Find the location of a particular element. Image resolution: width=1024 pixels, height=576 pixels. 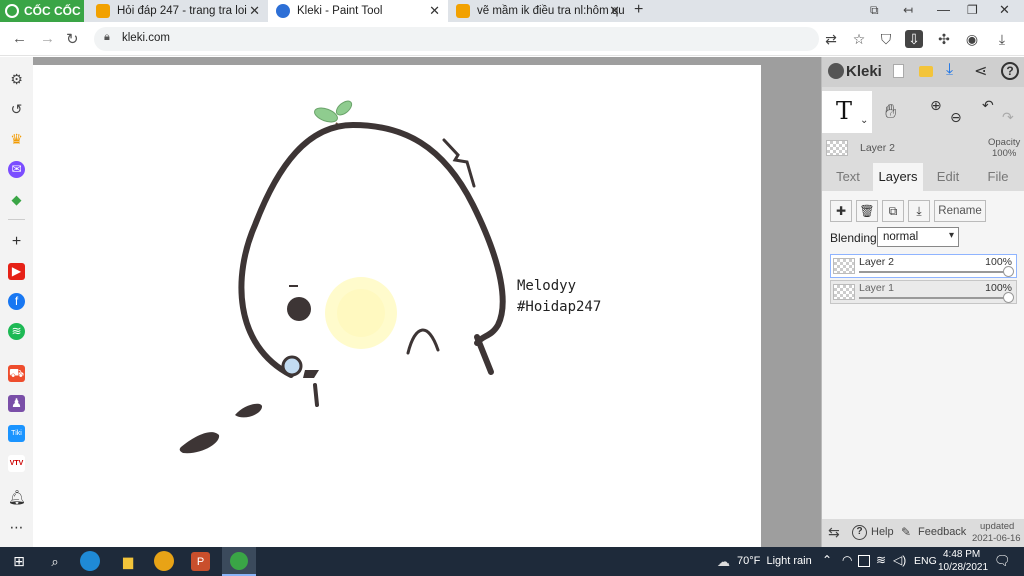

volume-icon: ◁) is located at coordinates (899, 560).